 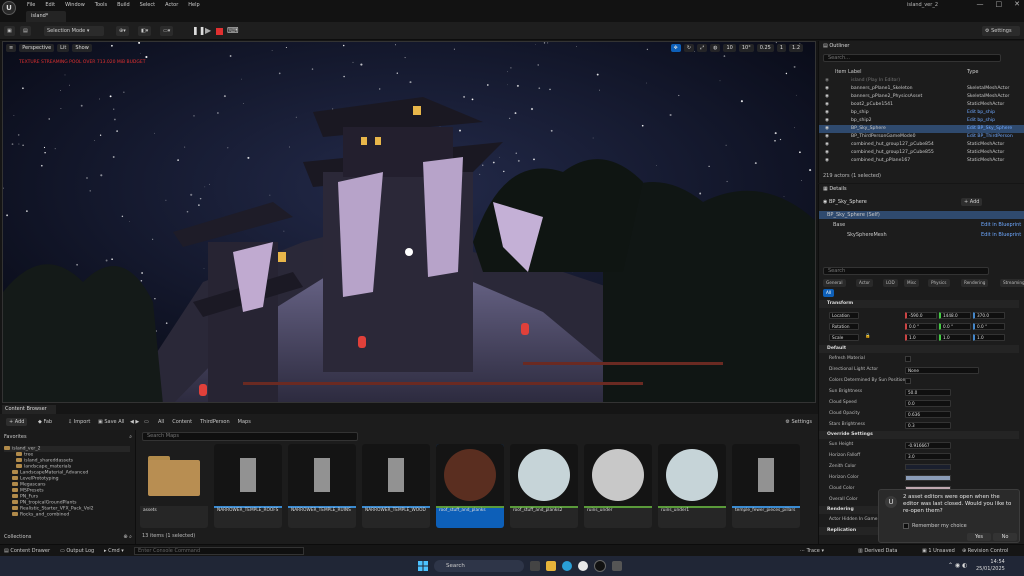 What do you see at coordinates (11, 48) in the screenshot?
I see `viewport-menu-button: ≡` at bounding box center [11, 48].